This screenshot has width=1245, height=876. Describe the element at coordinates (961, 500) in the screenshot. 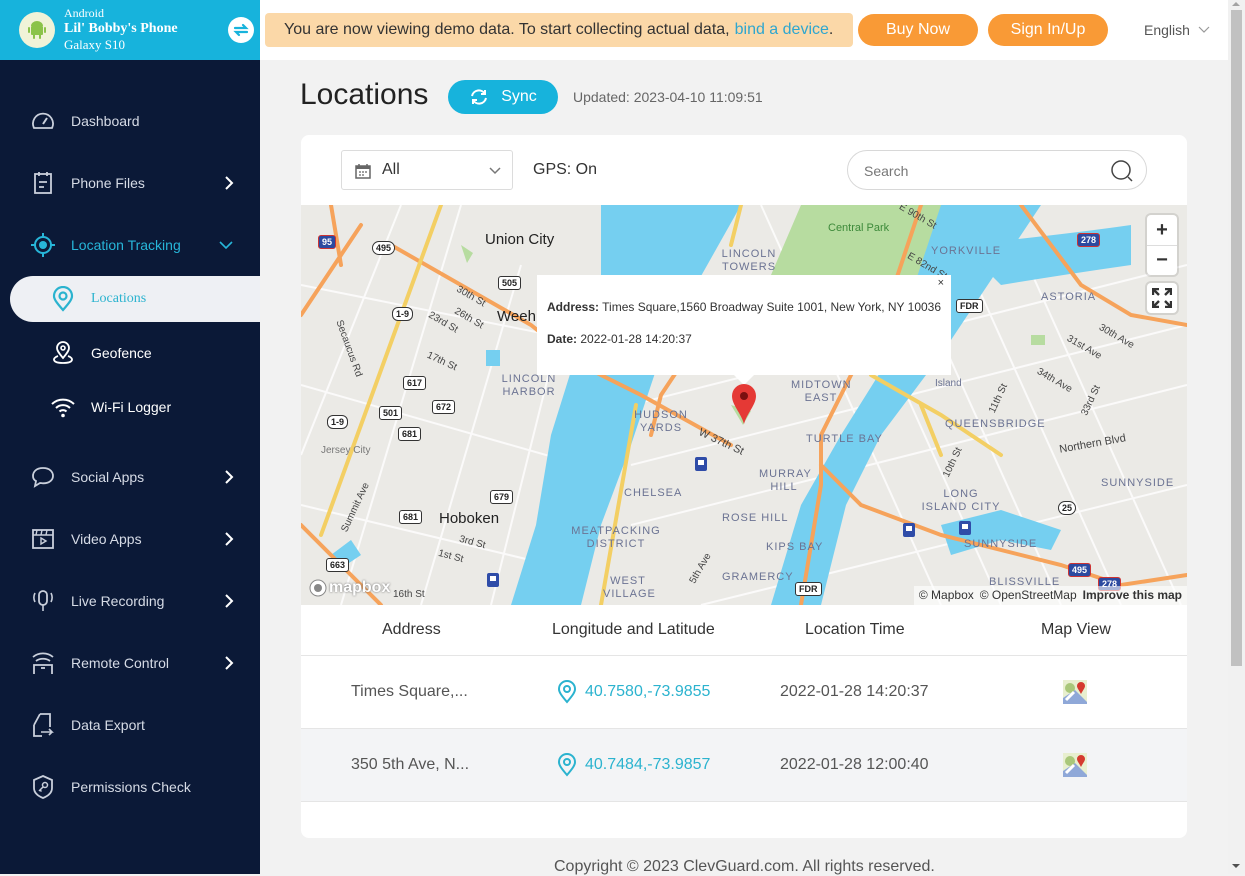

I see `map-label-long-island-city: LONG ISLAND CITY` at that location.